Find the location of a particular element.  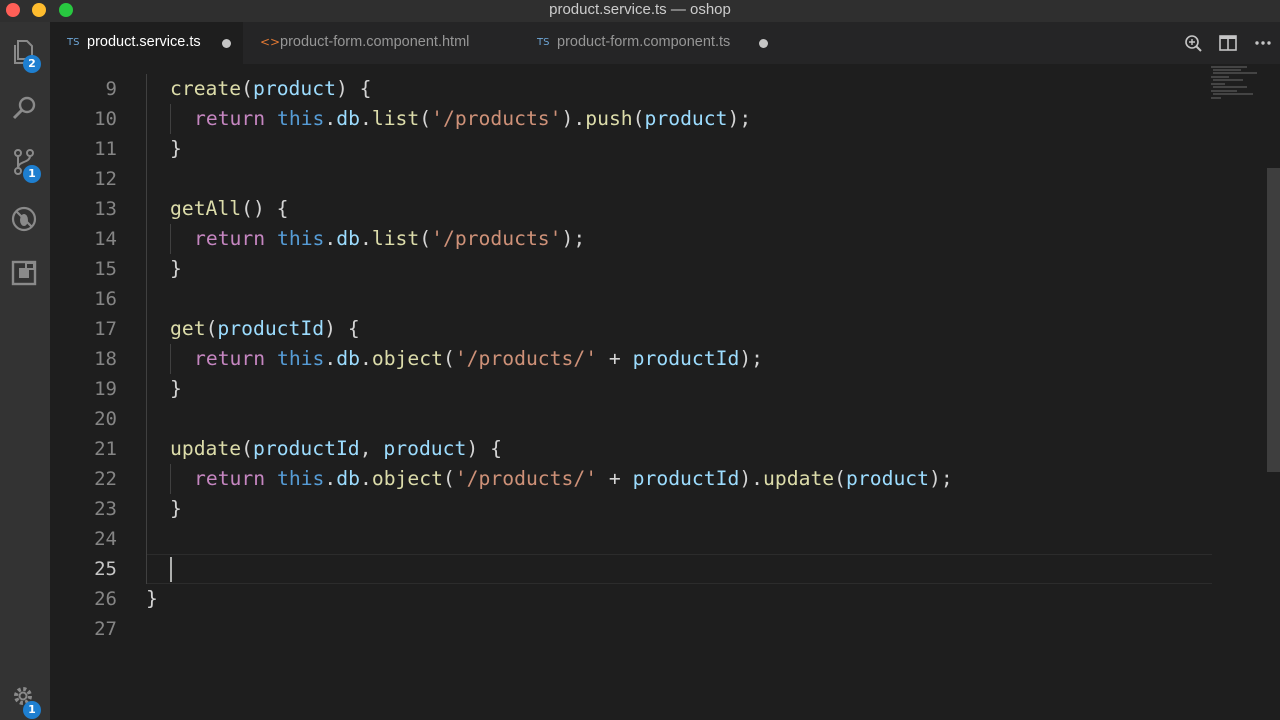

debug-icon is located at coordinates (24, 219).